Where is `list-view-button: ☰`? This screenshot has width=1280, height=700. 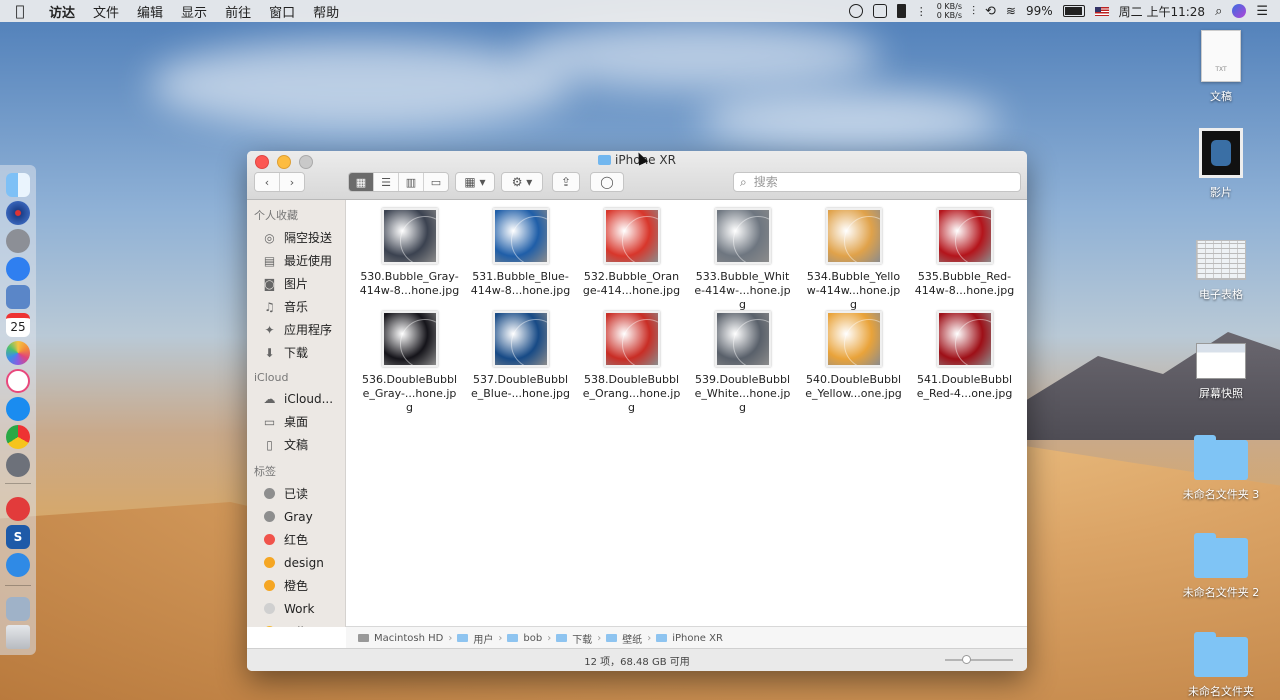 list-view-button: ☰ is located at coordinates (386, 182).